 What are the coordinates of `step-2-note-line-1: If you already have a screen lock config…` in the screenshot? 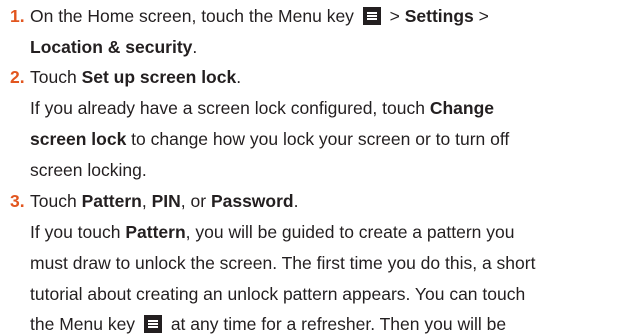 It's located at (262, 108).